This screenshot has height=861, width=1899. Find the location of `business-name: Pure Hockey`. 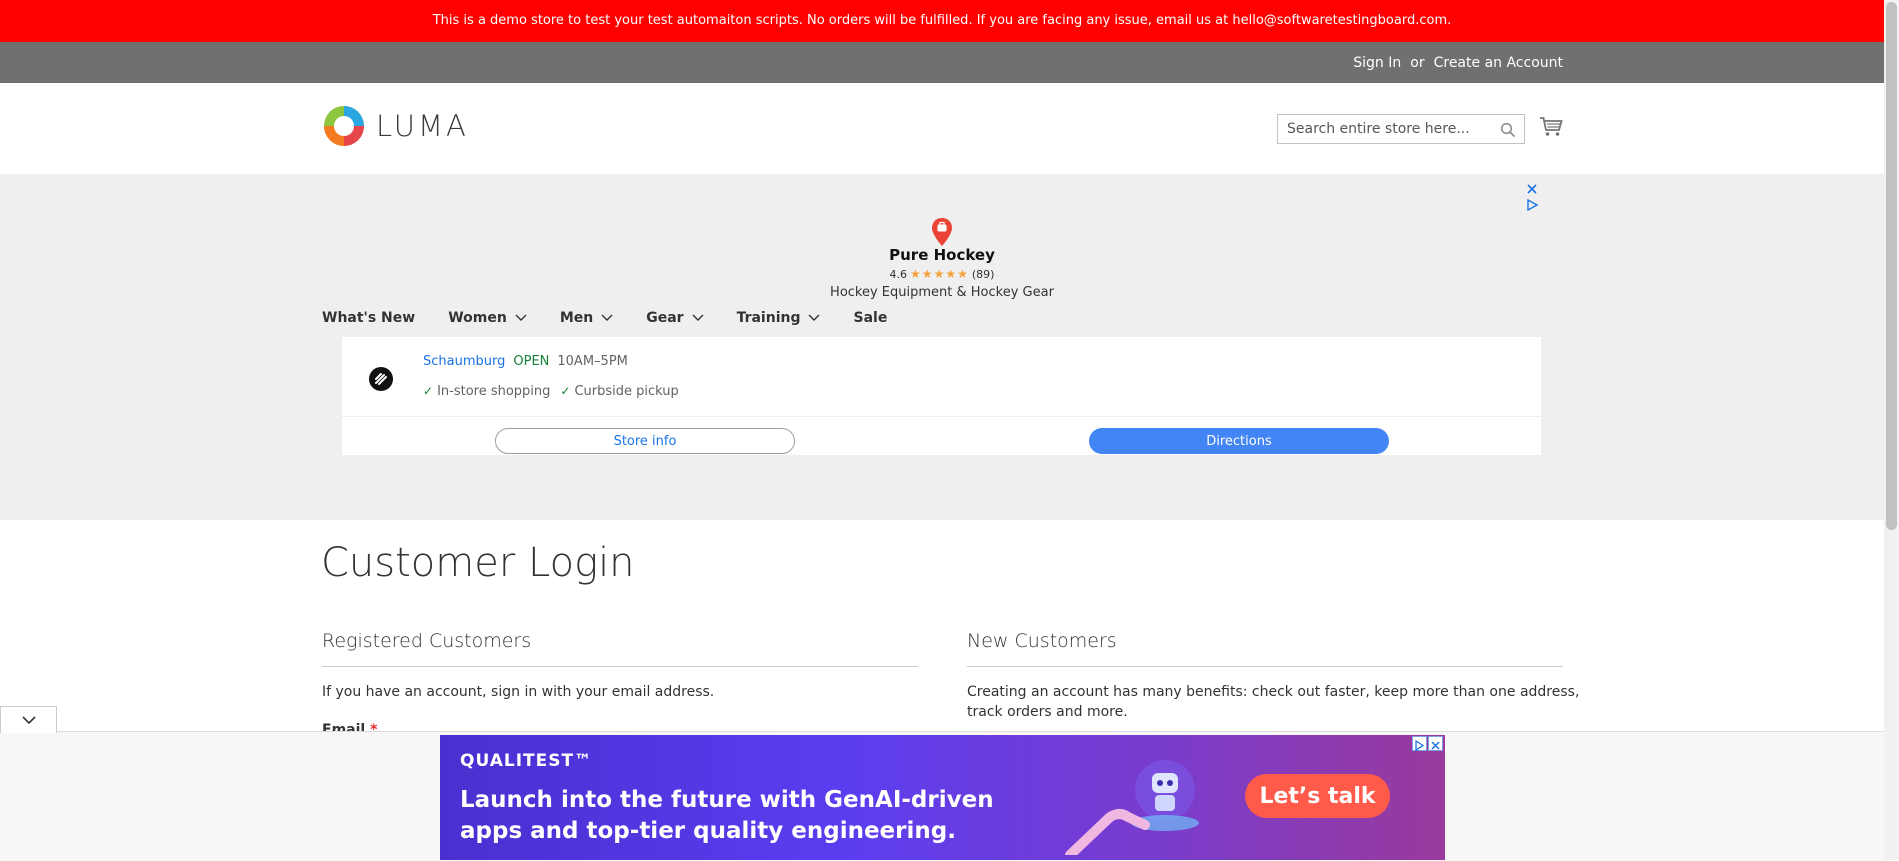

business-name: Pure Hockey is located at coordinates (942, 255).